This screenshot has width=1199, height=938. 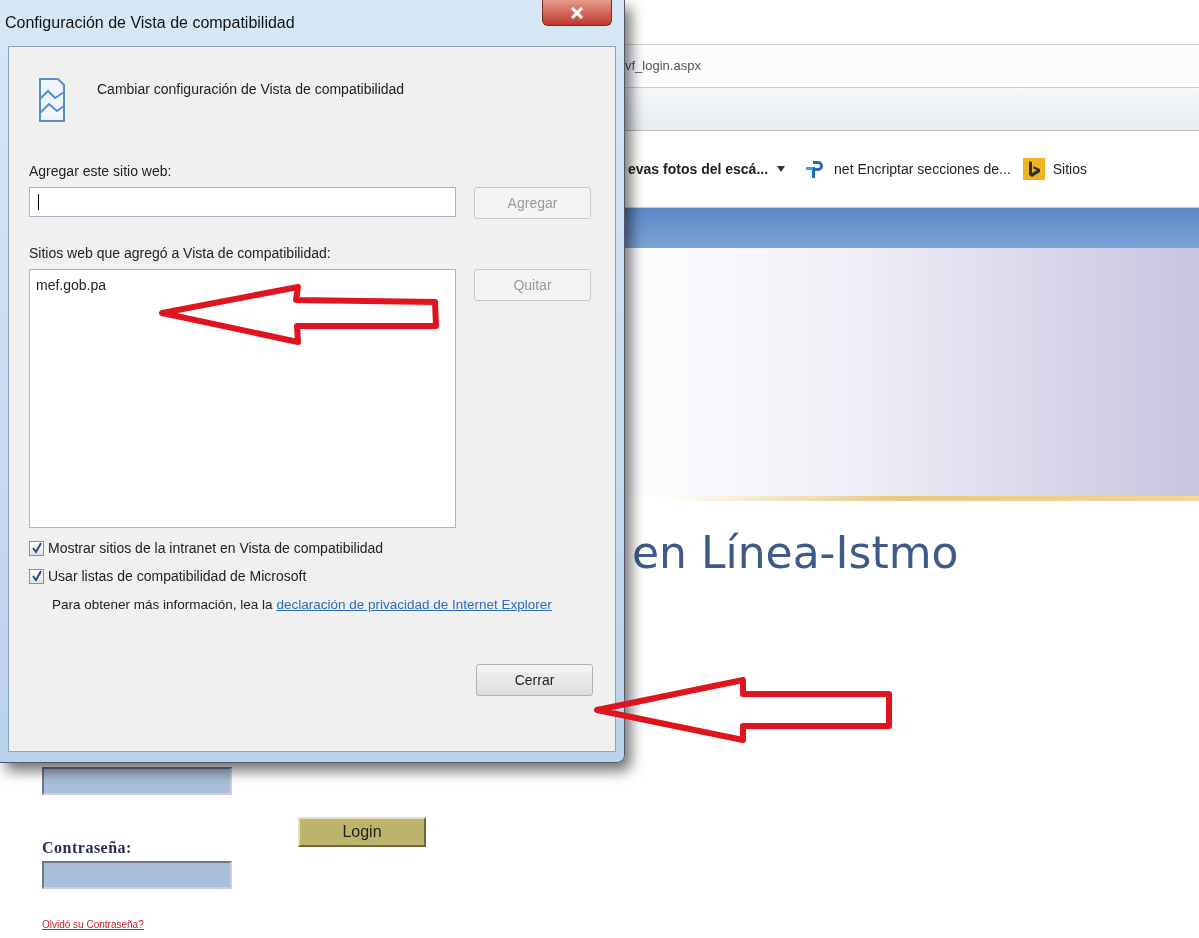 I want to click on close-icon, so click(x=577, y=12).